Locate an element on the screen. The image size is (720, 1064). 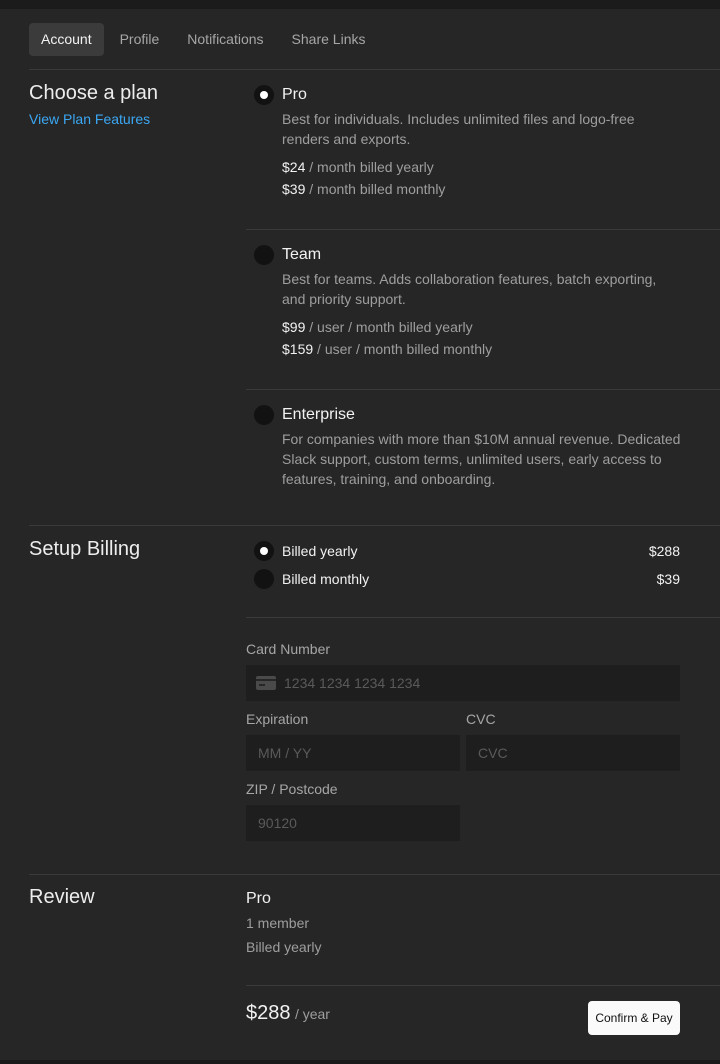
card-number-input is located at coordinates (463, 683).